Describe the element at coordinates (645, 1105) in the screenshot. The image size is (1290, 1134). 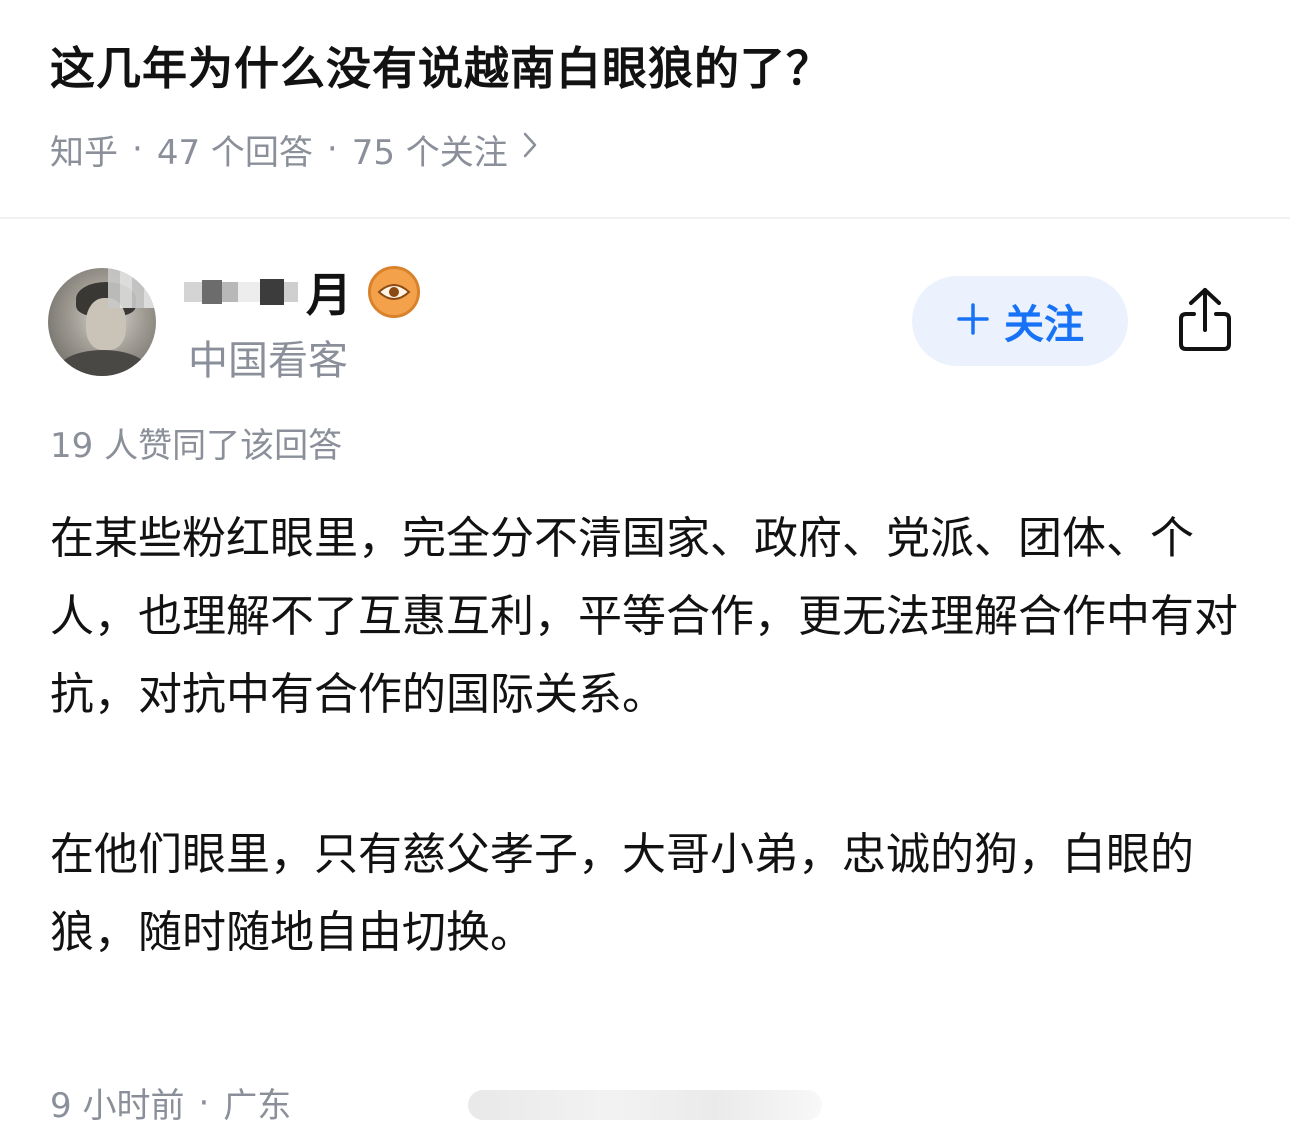
I see `watermark-smear` at that location.